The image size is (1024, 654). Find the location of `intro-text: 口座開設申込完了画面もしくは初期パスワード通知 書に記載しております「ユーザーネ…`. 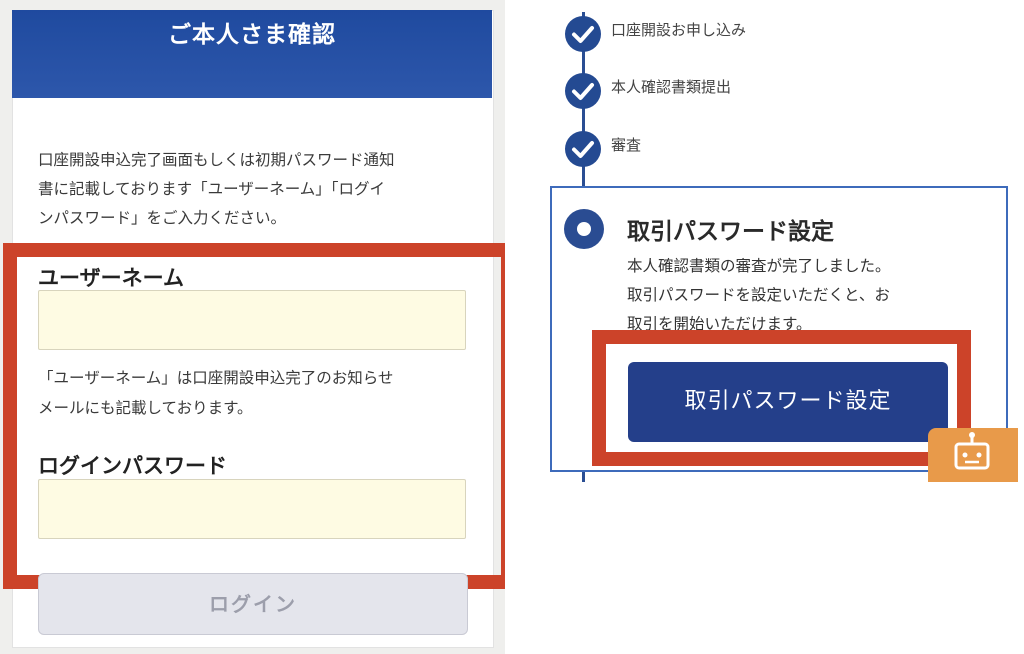

intro-text: 口座開設申込完了画面もしくは初期パスワード通知 書に記載しております「ユーザーネ… is located at coordinates (254, 189).